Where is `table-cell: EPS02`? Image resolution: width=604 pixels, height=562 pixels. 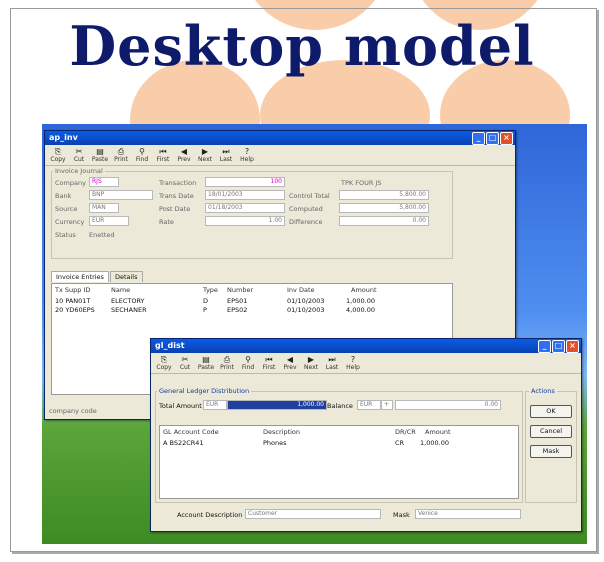
table-cell: EPS02 is located at coordinates (237, 310).